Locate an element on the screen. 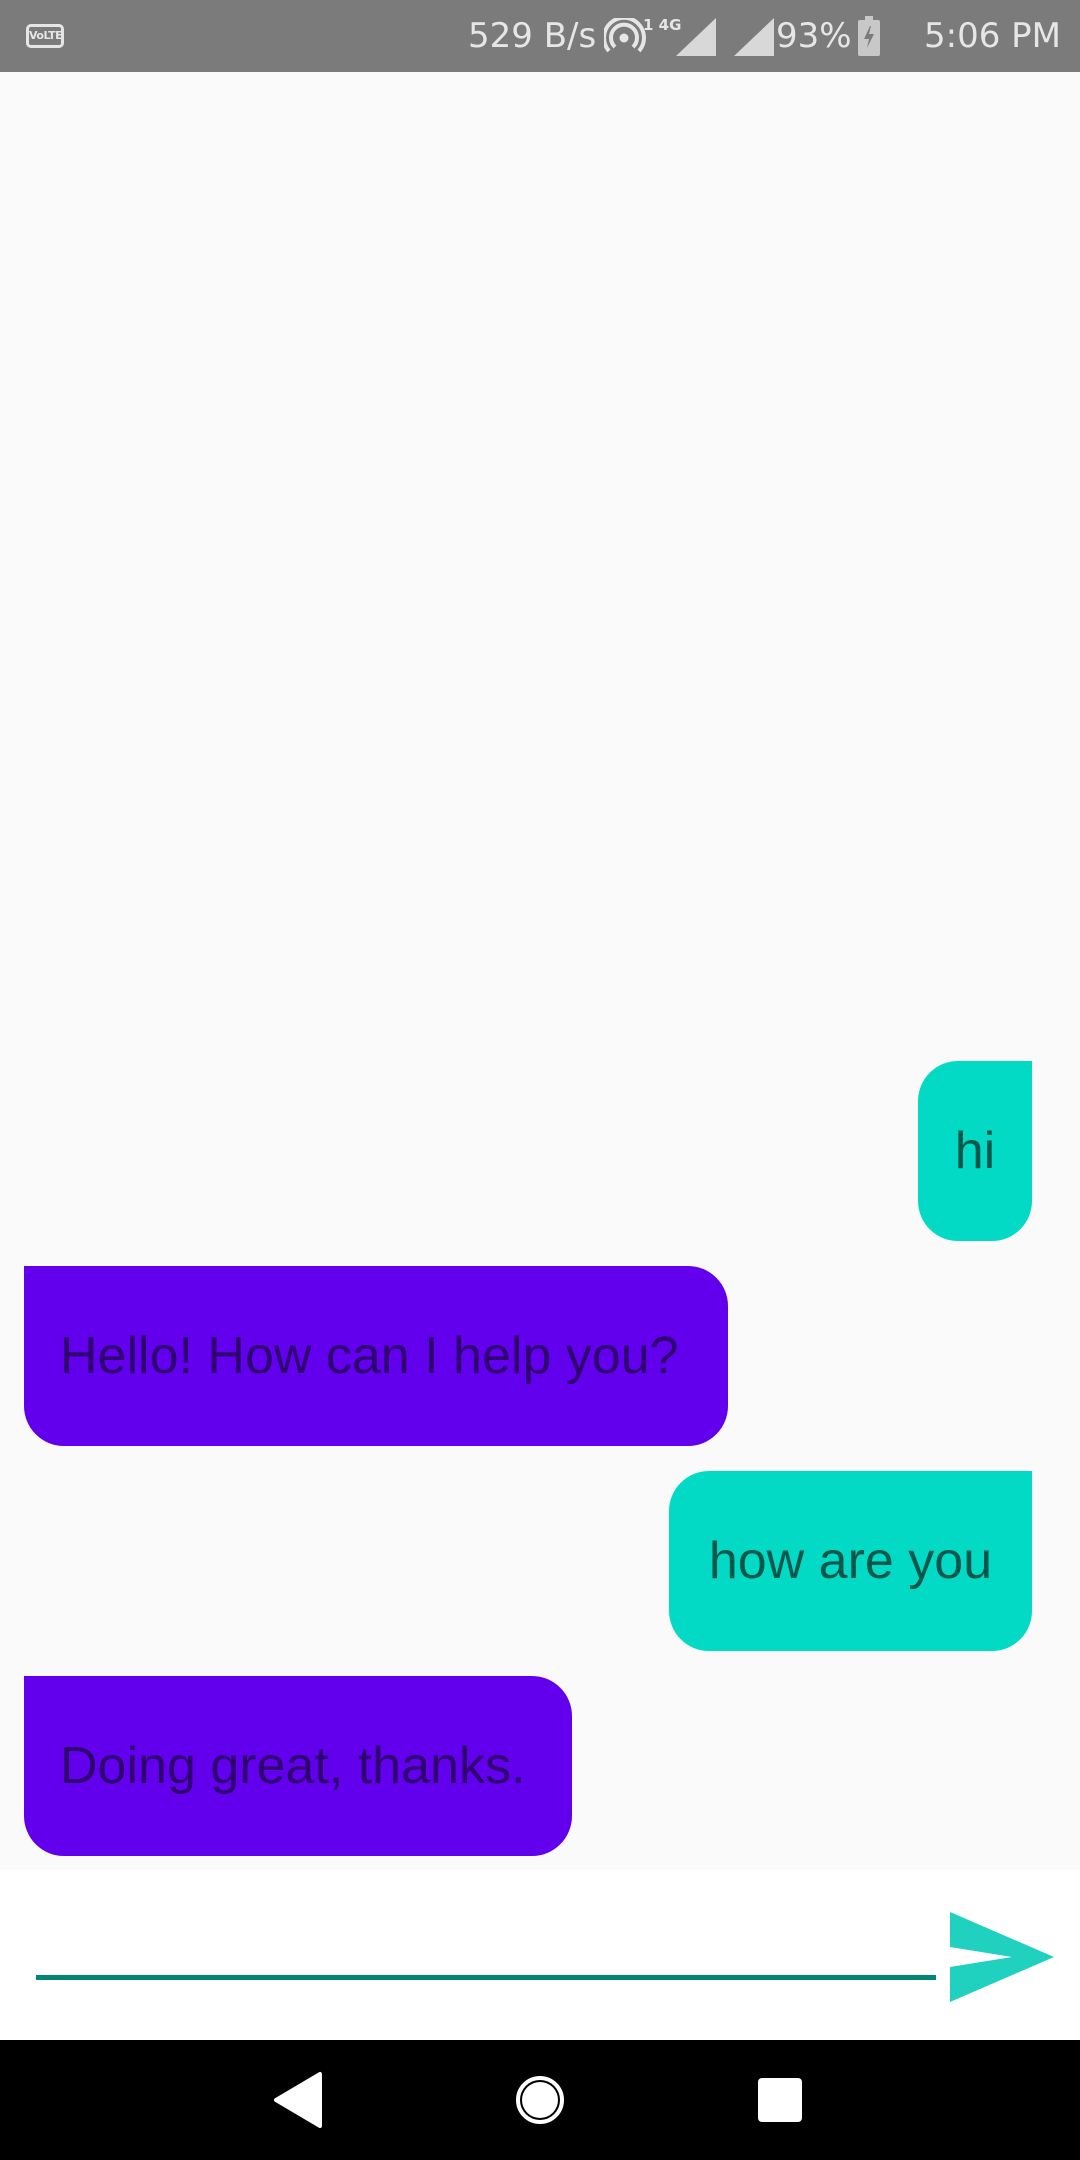 Image resolution: width=1080 pixels, height=2160 pixels. status-bar: VoLTE 529 B/s 1 4G 93% 5:06 PM is located at coordinates (540, 36).